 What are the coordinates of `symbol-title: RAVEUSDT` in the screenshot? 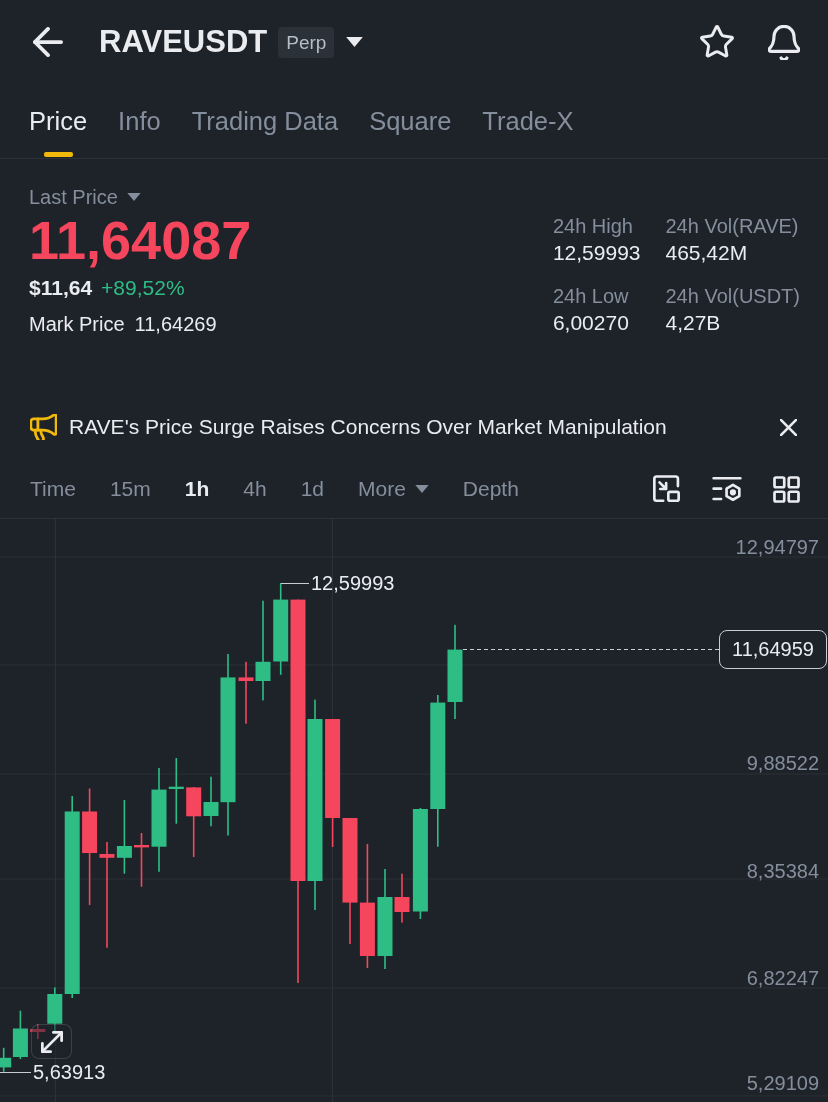 It's located at (183, 42).